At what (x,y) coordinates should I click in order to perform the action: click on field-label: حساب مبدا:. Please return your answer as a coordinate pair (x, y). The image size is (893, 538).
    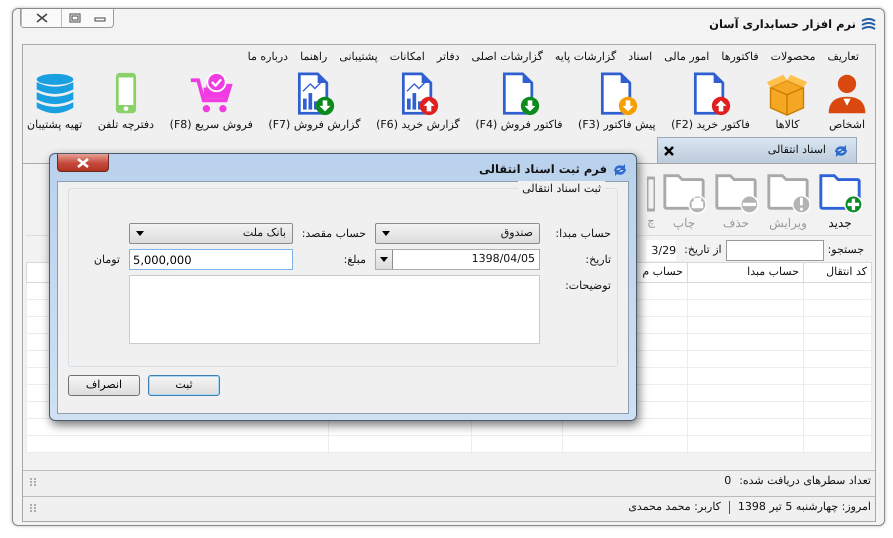
    Looking at the image, I should click on (582, 234).